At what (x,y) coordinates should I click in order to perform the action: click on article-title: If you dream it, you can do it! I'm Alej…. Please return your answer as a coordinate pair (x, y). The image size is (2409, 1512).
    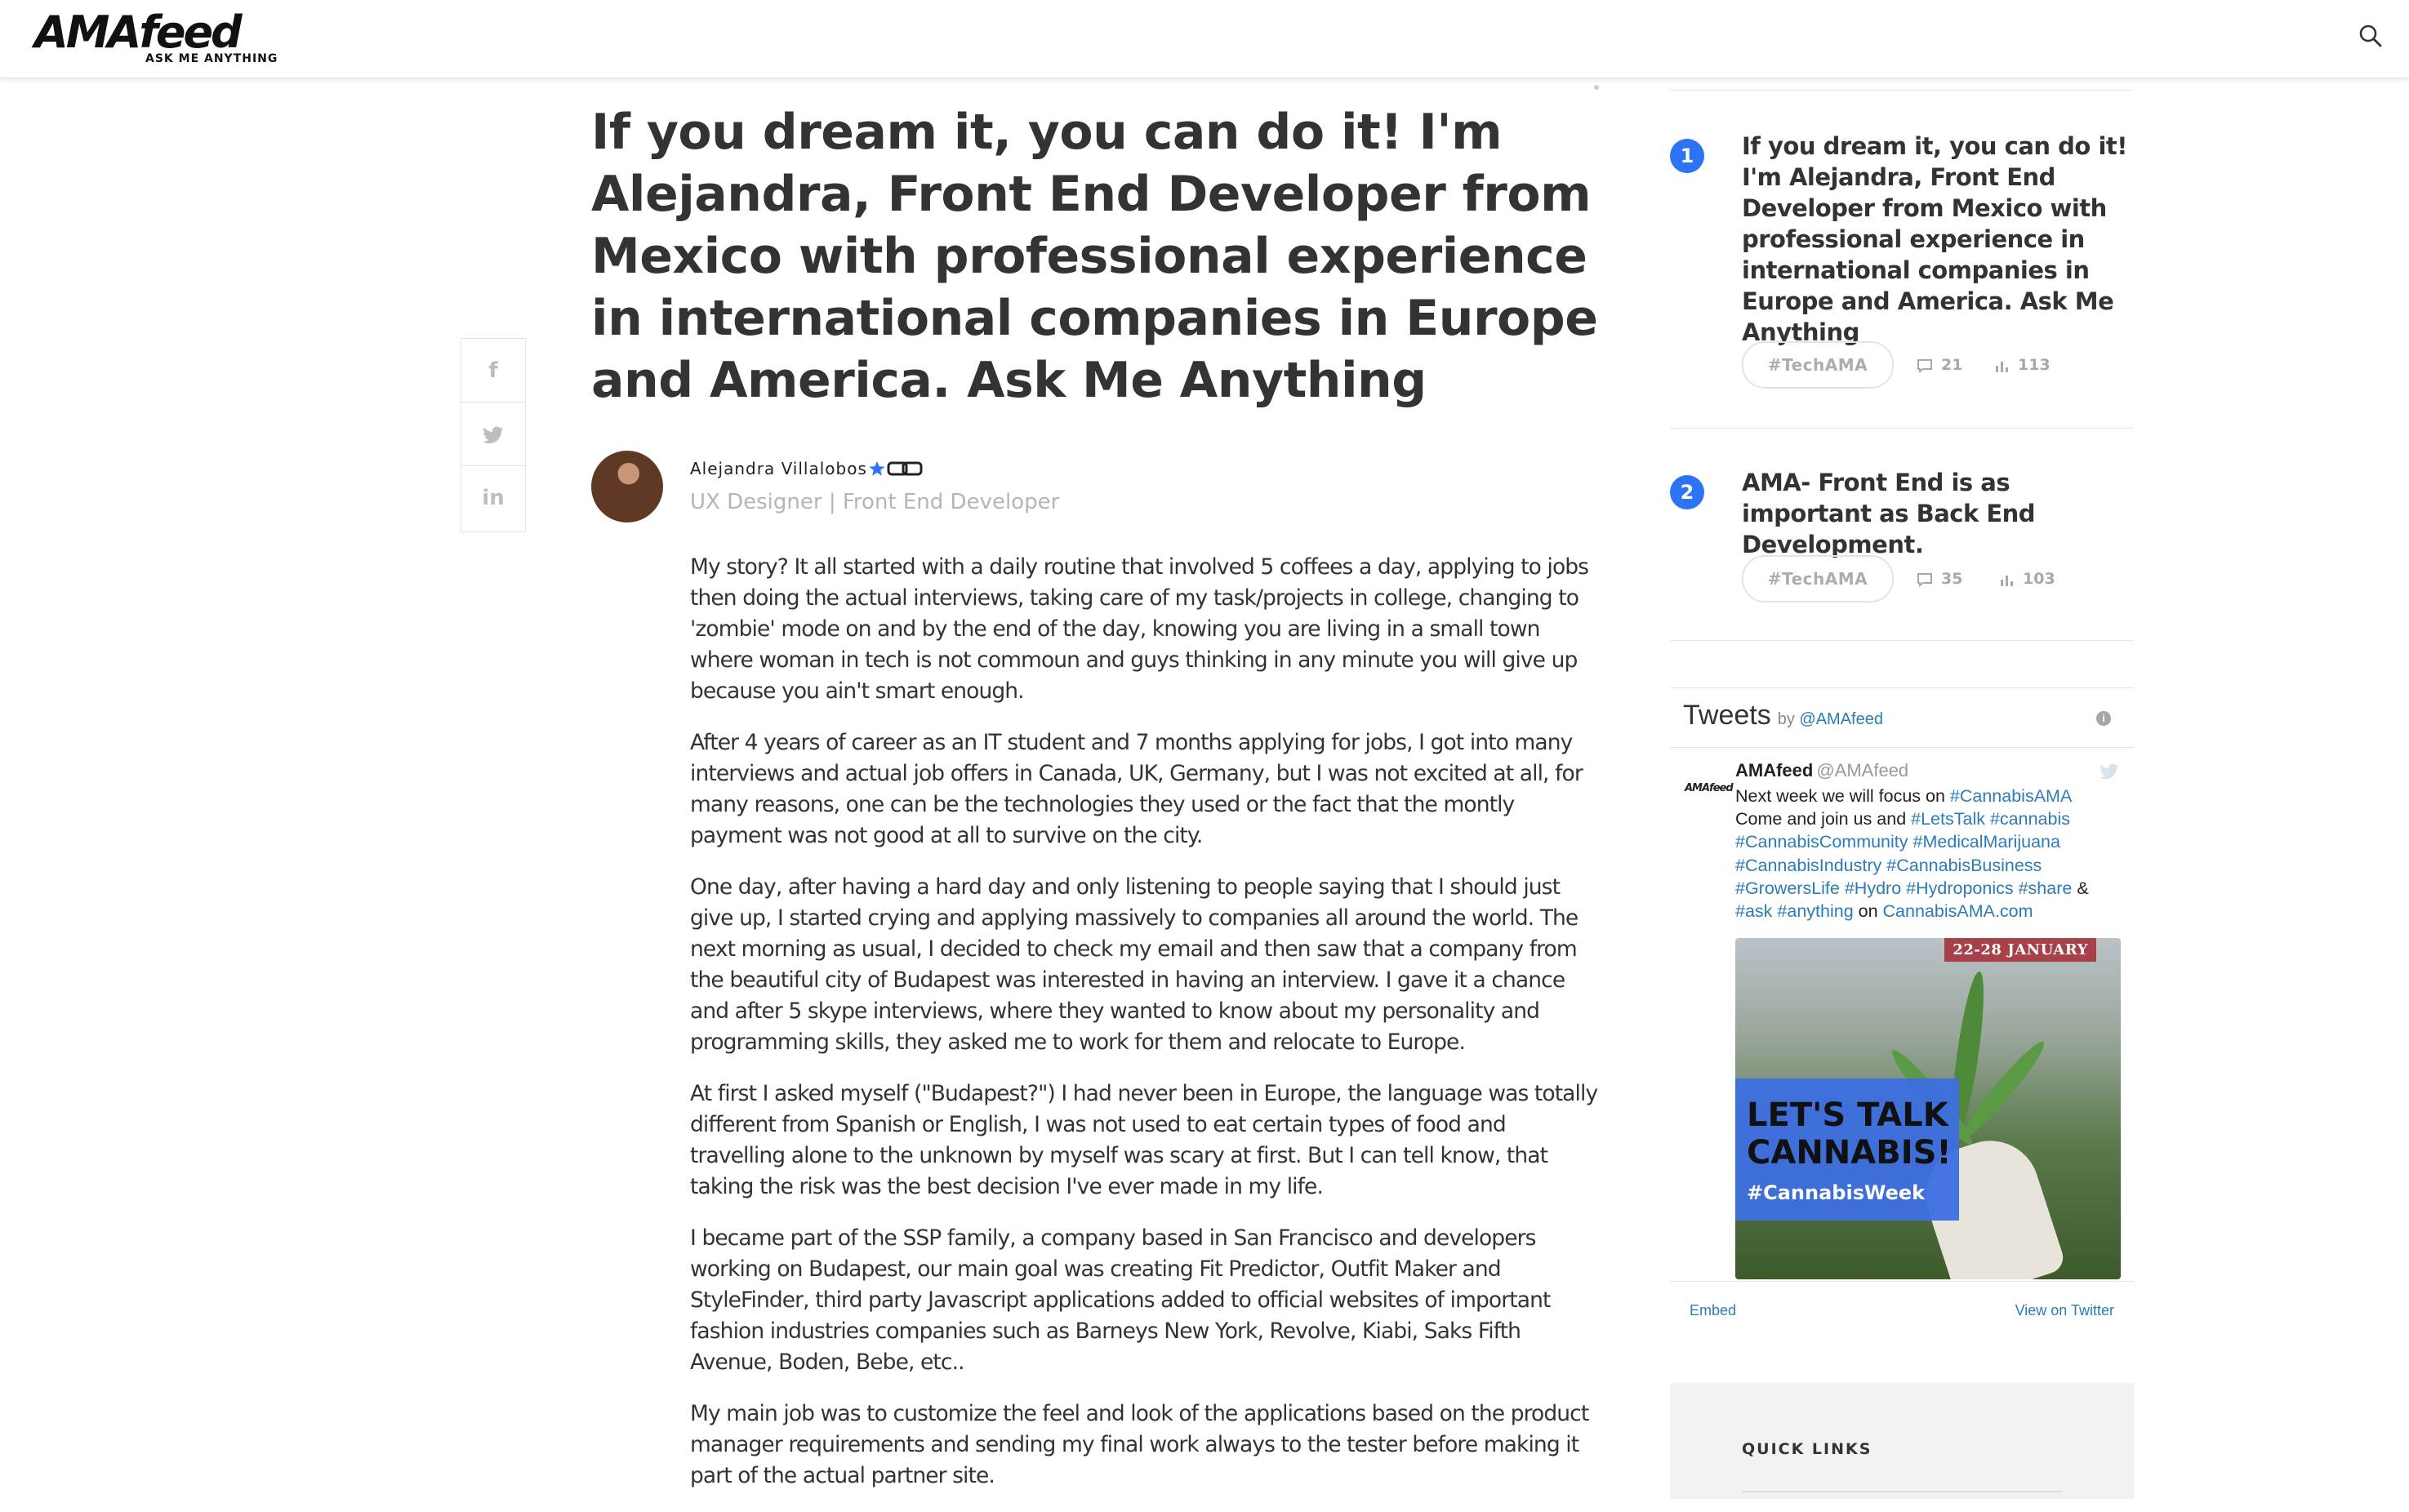
    Looking at the image, I should click on (1094, 256).